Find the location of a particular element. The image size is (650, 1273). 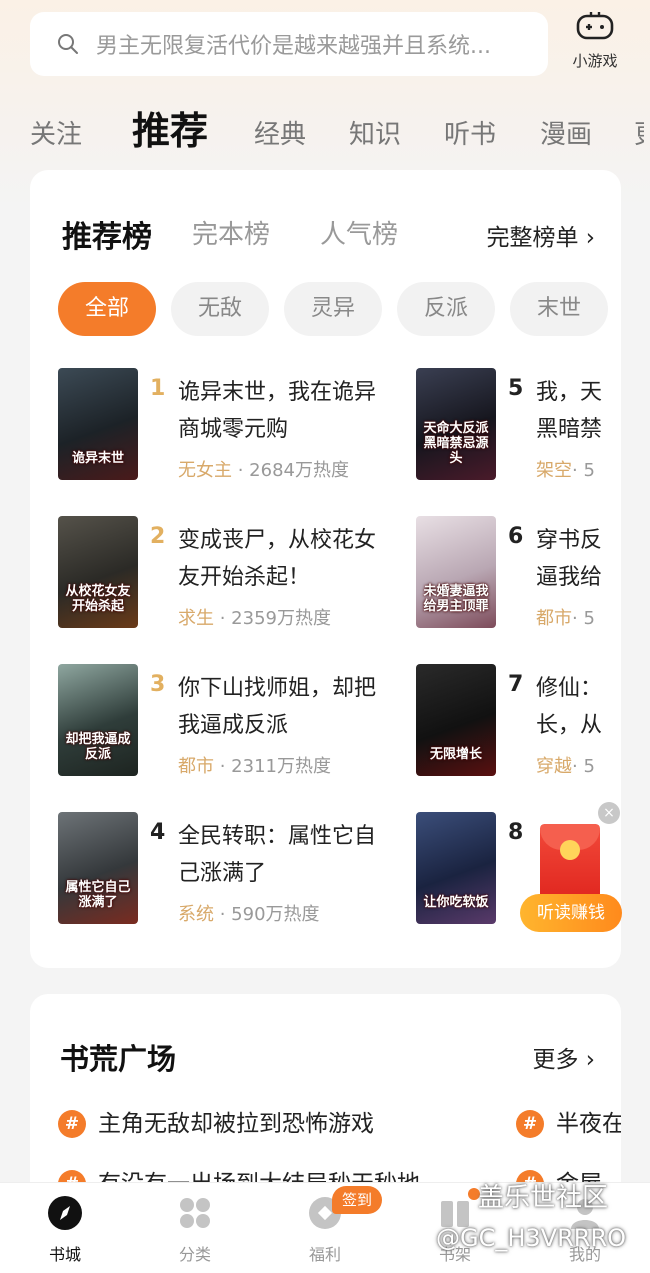

tab-overflow: 更 is located at coordinates (639, 132).